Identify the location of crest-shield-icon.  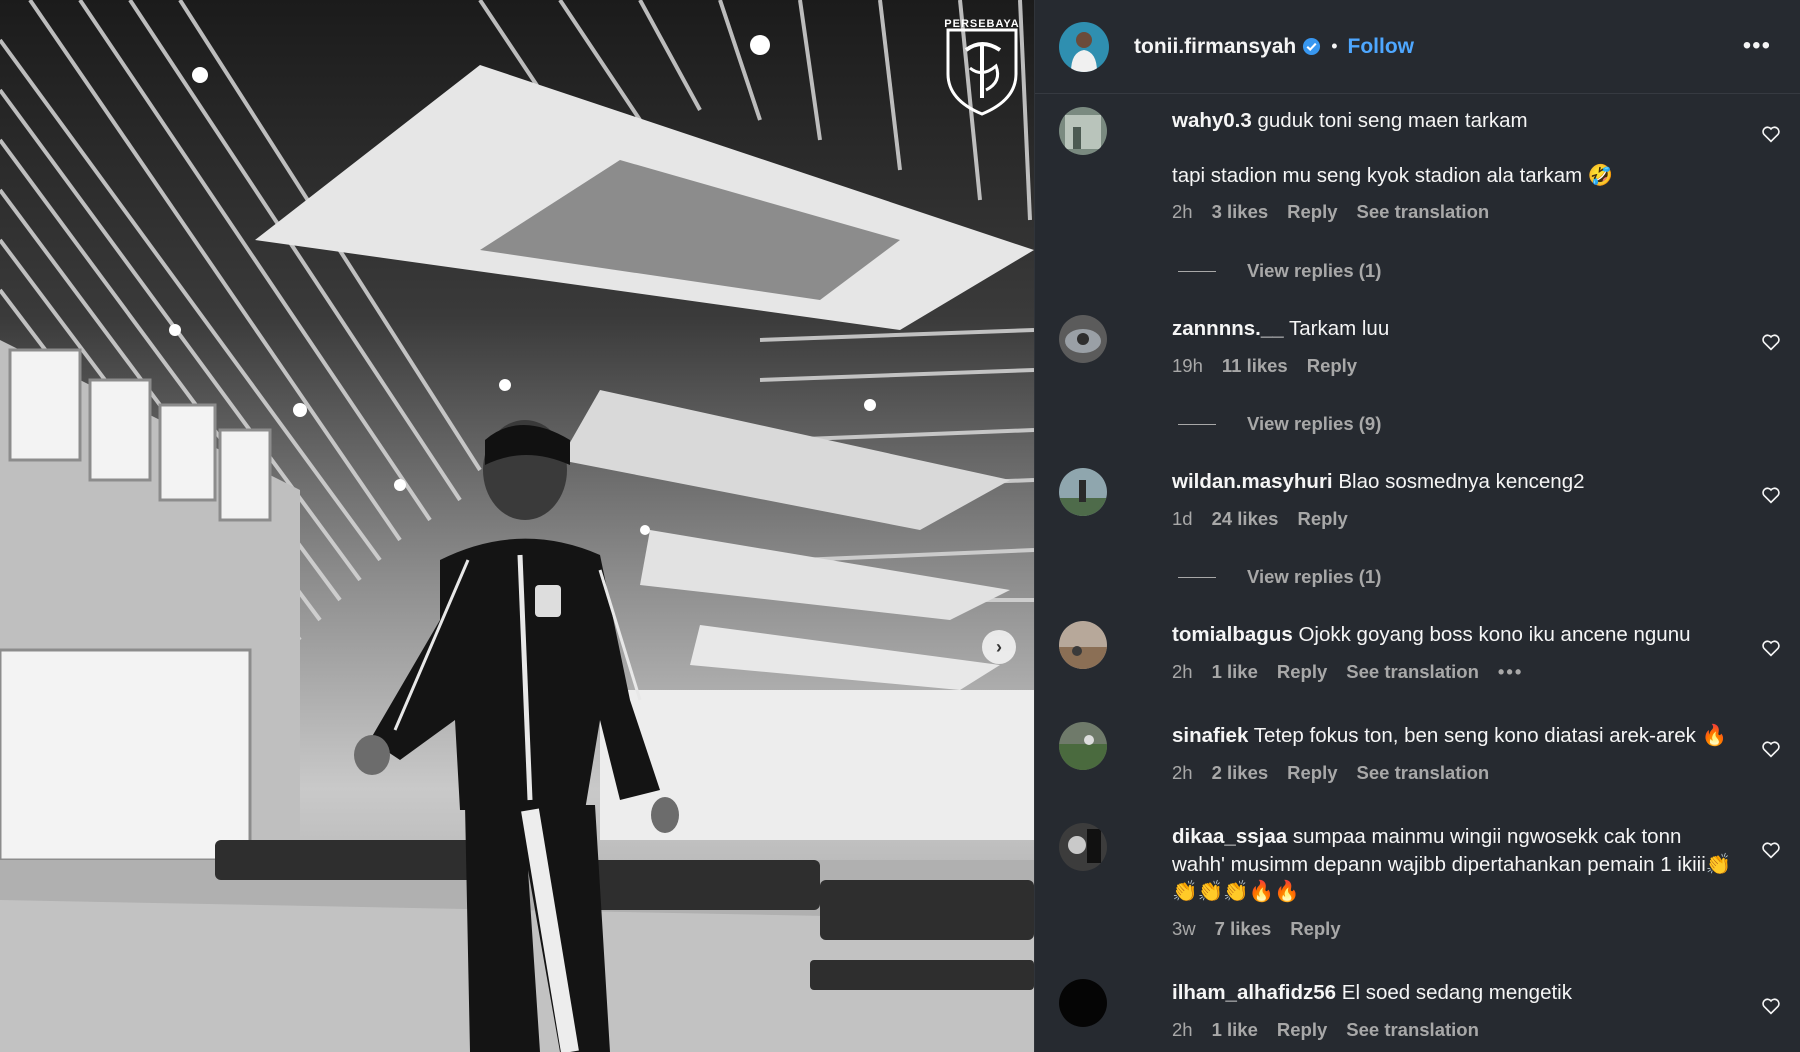
(982, 72).